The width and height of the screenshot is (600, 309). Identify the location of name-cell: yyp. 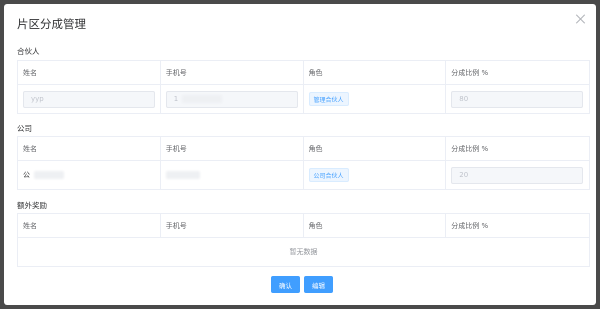
(89, 99).